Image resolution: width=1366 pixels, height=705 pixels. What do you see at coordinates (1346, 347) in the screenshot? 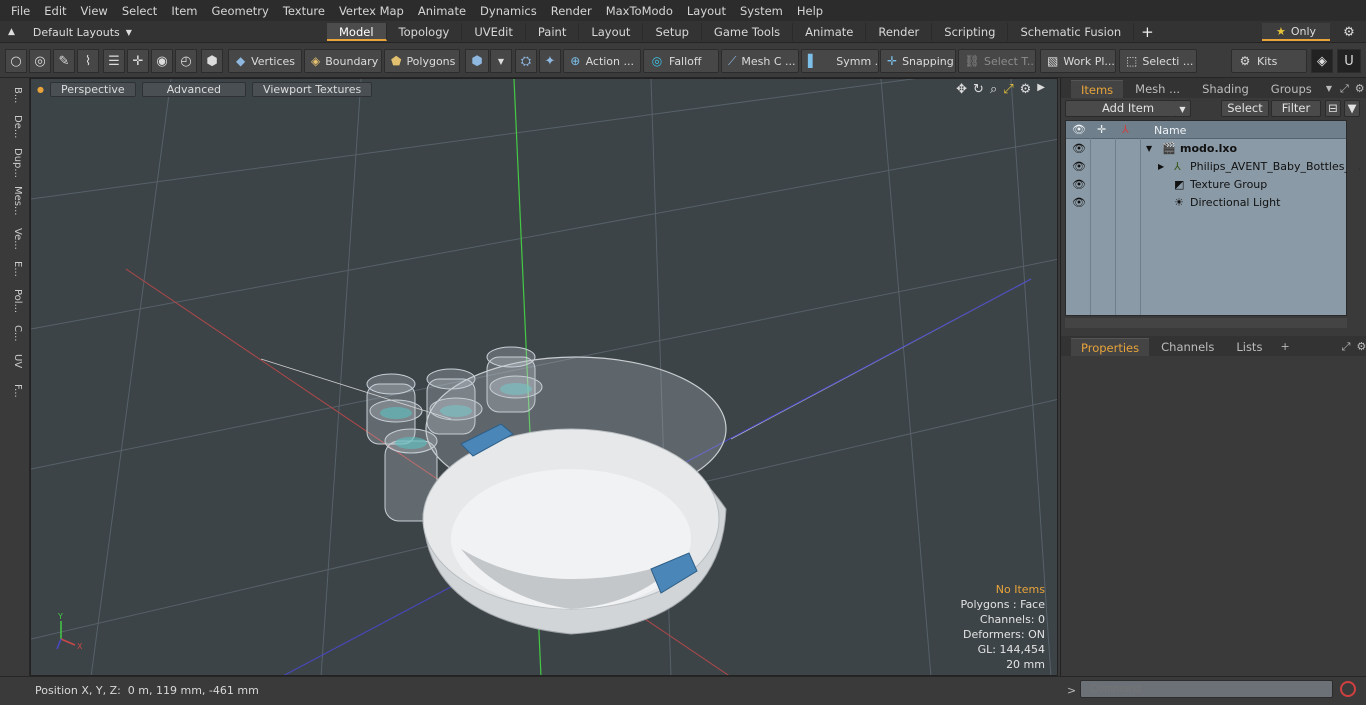
I see `expand-icon: ⤢` at bounding box center [1346, 347].